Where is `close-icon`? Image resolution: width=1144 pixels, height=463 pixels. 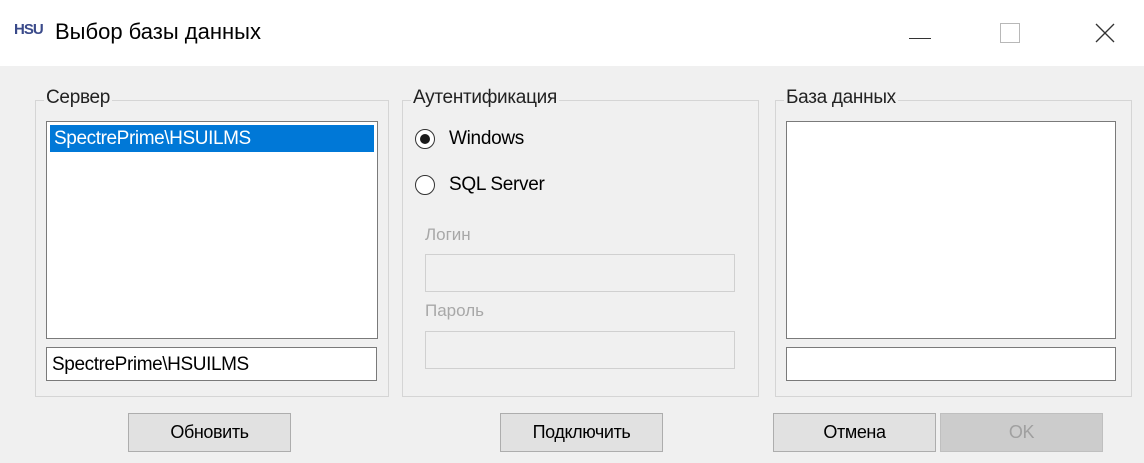 close-icon is located at coordinates (1105, 33).